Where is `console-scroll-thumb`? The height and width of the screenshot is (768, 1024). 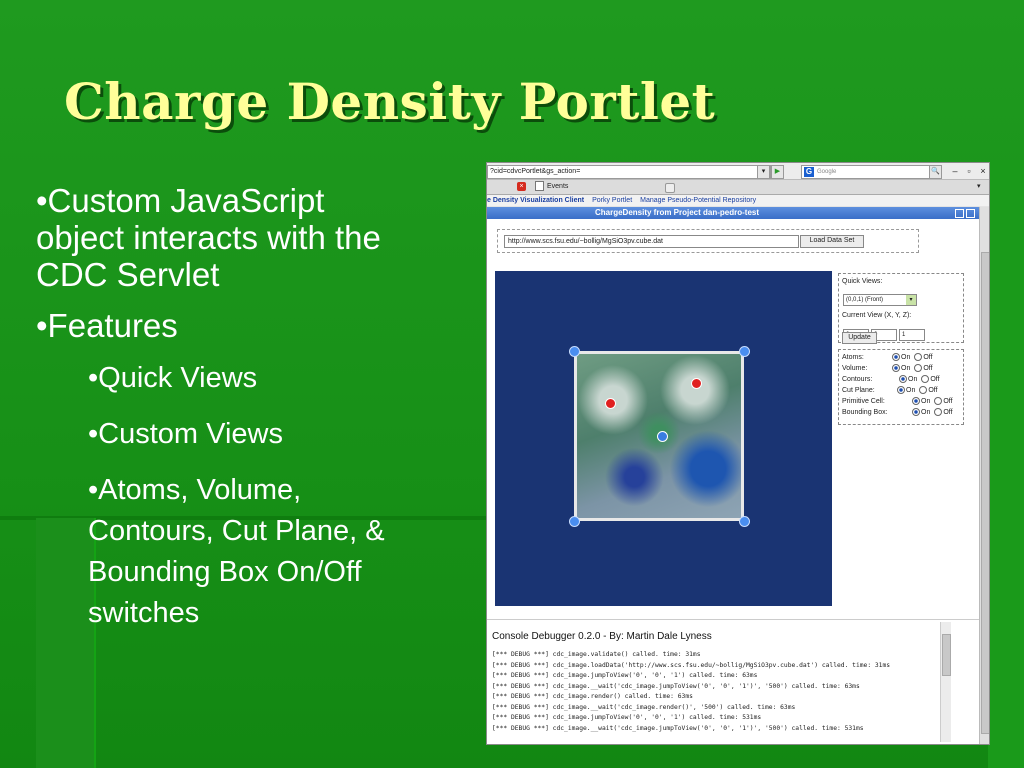 console-scroll-thumb is located at coordinates (946, 655).